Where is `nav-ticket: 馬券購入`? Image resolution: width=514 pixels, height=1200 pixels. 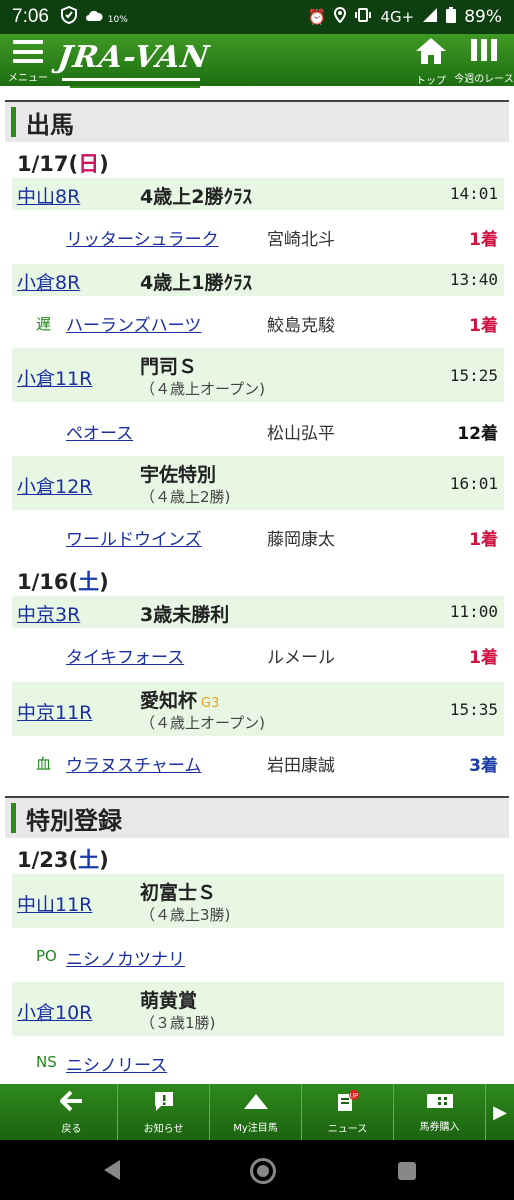 nav-ticket: 馬券購入 is located at coordinates (440, 1112).